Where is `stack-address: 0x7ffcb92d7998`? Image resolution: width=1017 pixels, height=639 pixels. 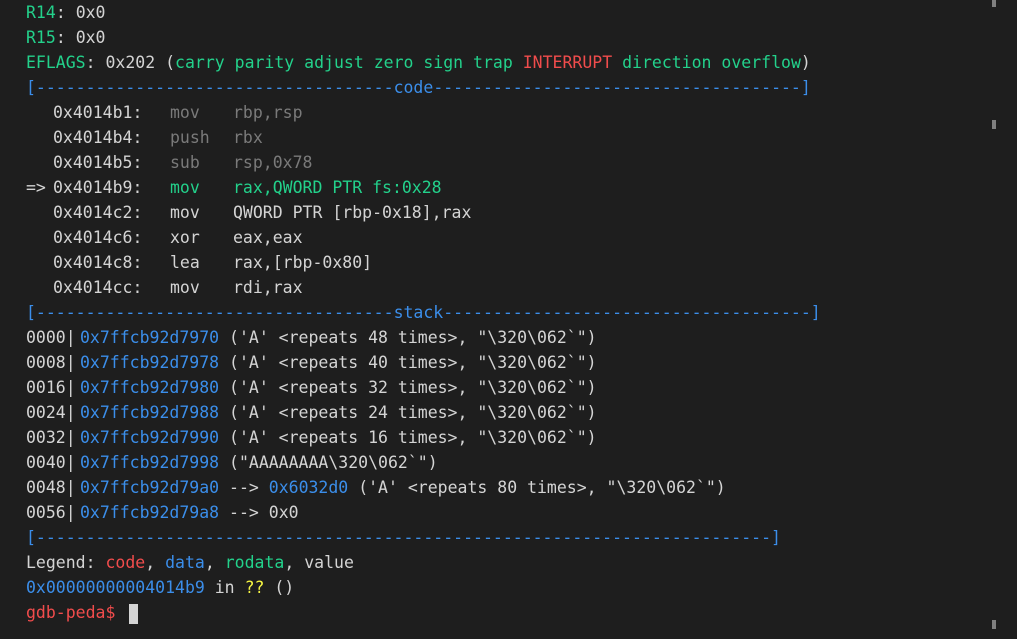
stack-address: 0x7ffcb92d7998 is located at coordinates (150, 462).